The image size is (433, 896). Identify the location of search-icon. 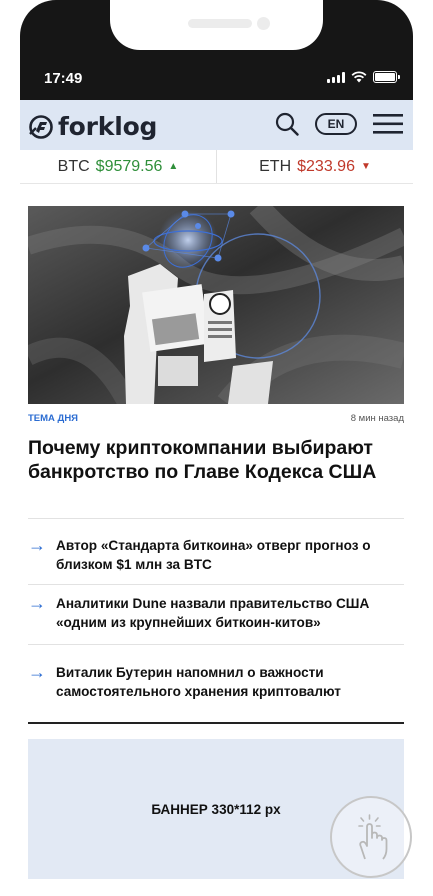
(287, 124).